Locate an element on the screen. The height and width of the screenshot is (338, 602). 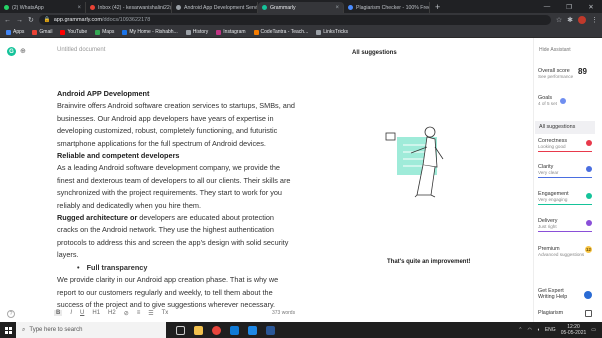
clock: 12:20 05-05-2021 is located at coordinates (574, 330).